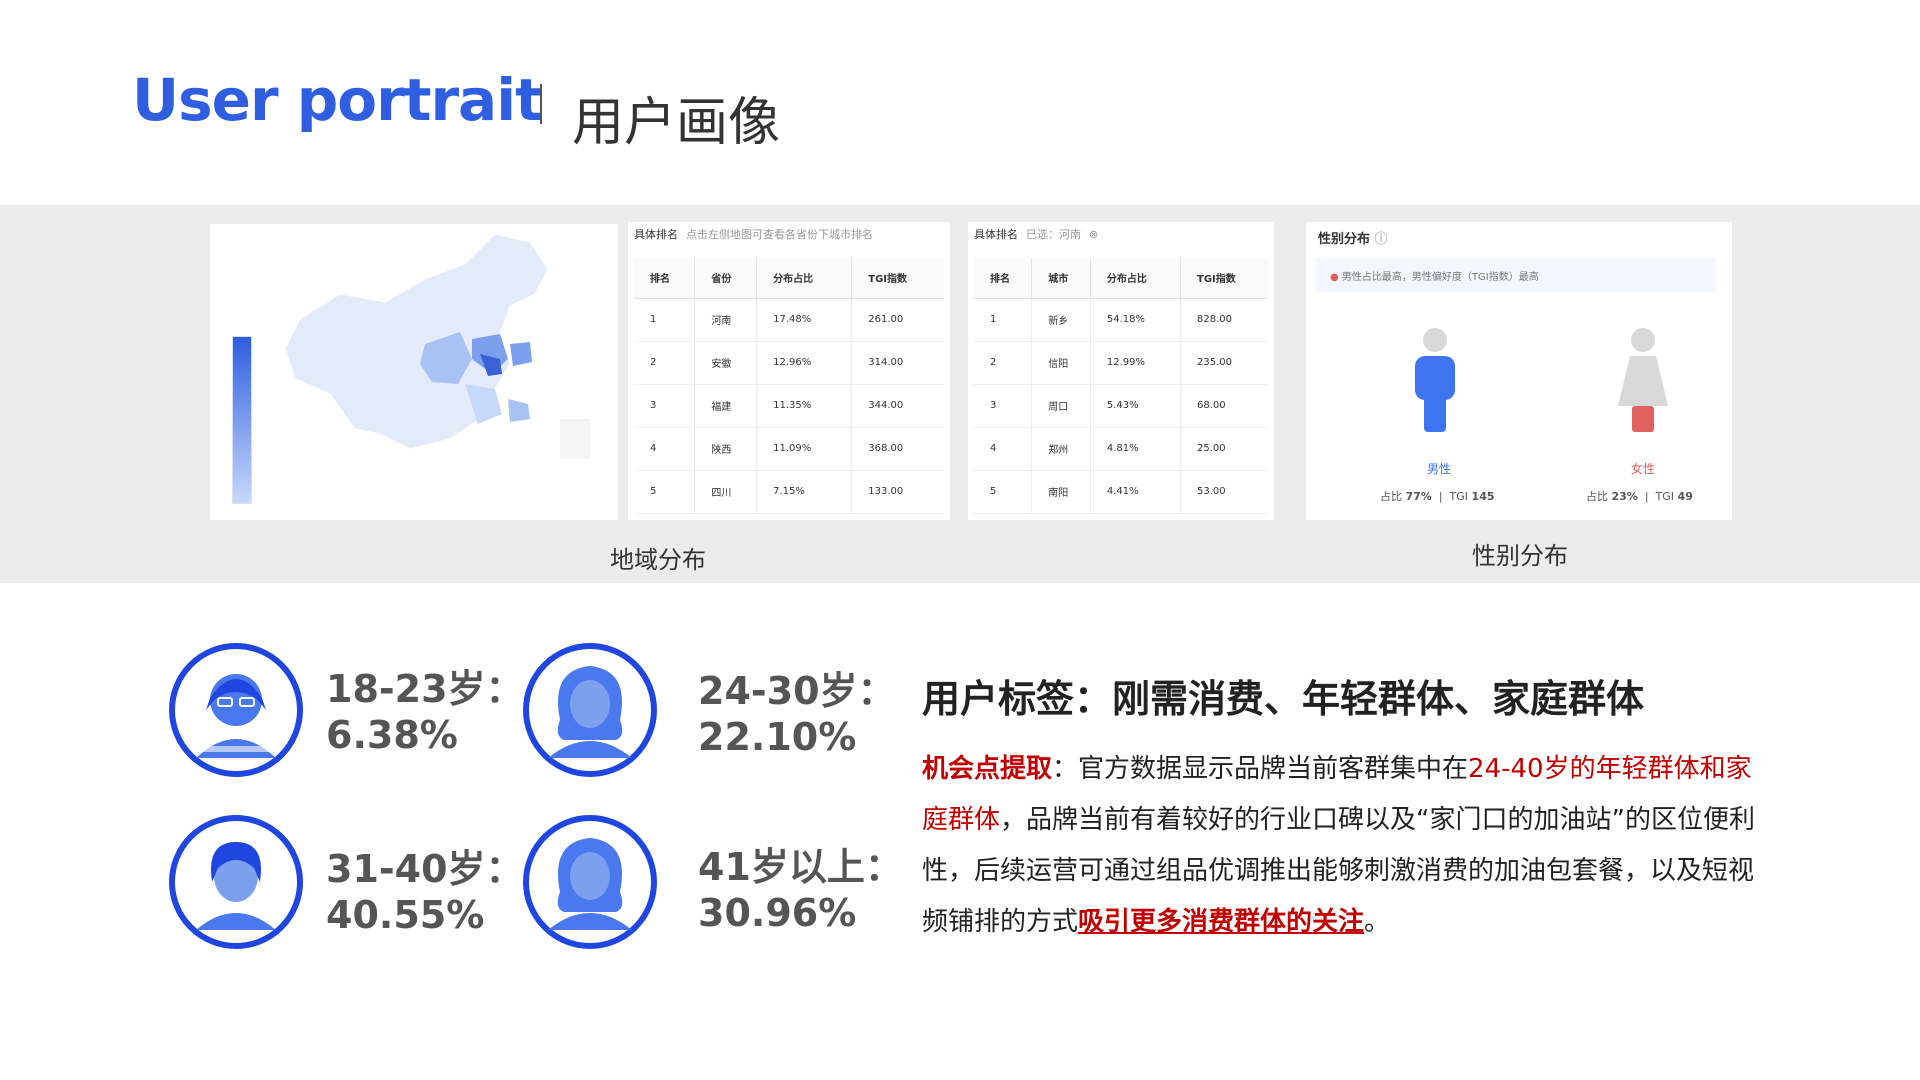 The width and height of the screenshot is (1920, 1080). Describe the element at coordinates (1224, 492) in the screenshot. I see `table-cell: 53.00` at that location.